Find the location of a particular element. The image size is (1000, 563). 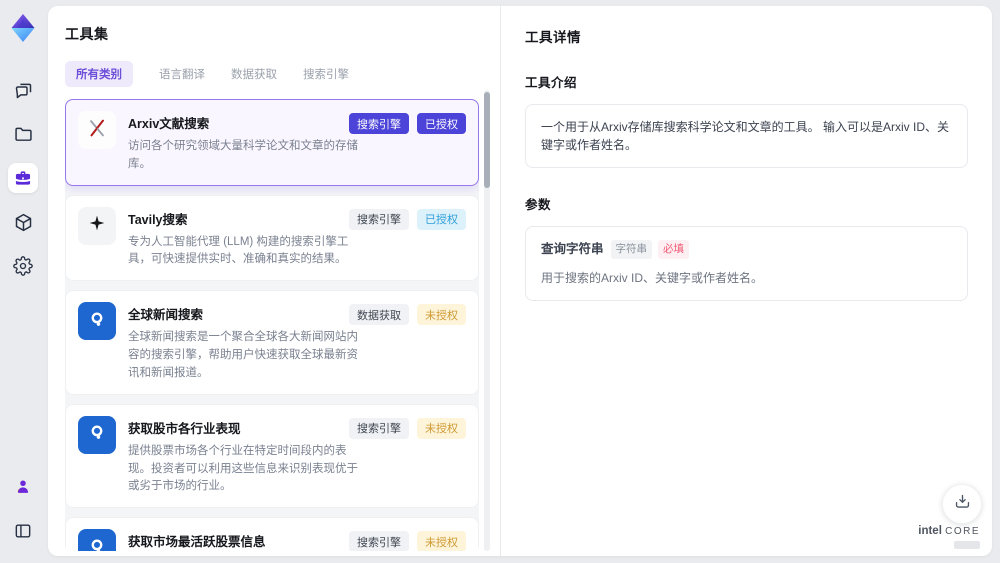

page-title: 工具集 is located at coordinates (87, 34).